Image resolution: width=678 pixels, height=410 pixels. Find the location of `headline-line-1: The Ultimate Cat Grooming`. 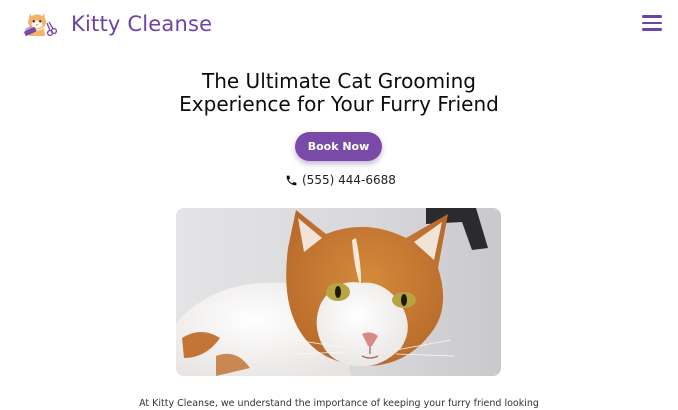

headline-line-1: The Ultimate Cat Grooming is located at coordinates (339, 81).